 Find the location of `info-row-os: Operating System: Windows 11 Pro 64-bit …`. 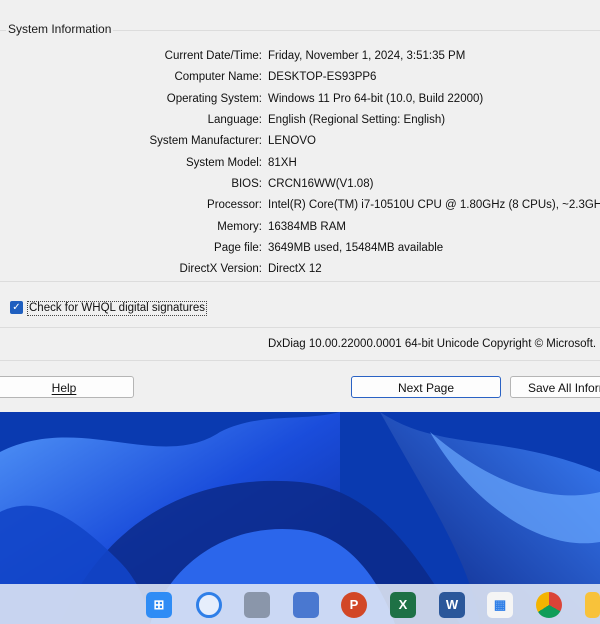

info-row-os: Operating System: Windows 11 Pro 64-bit … is located at coordinates (300, 103).